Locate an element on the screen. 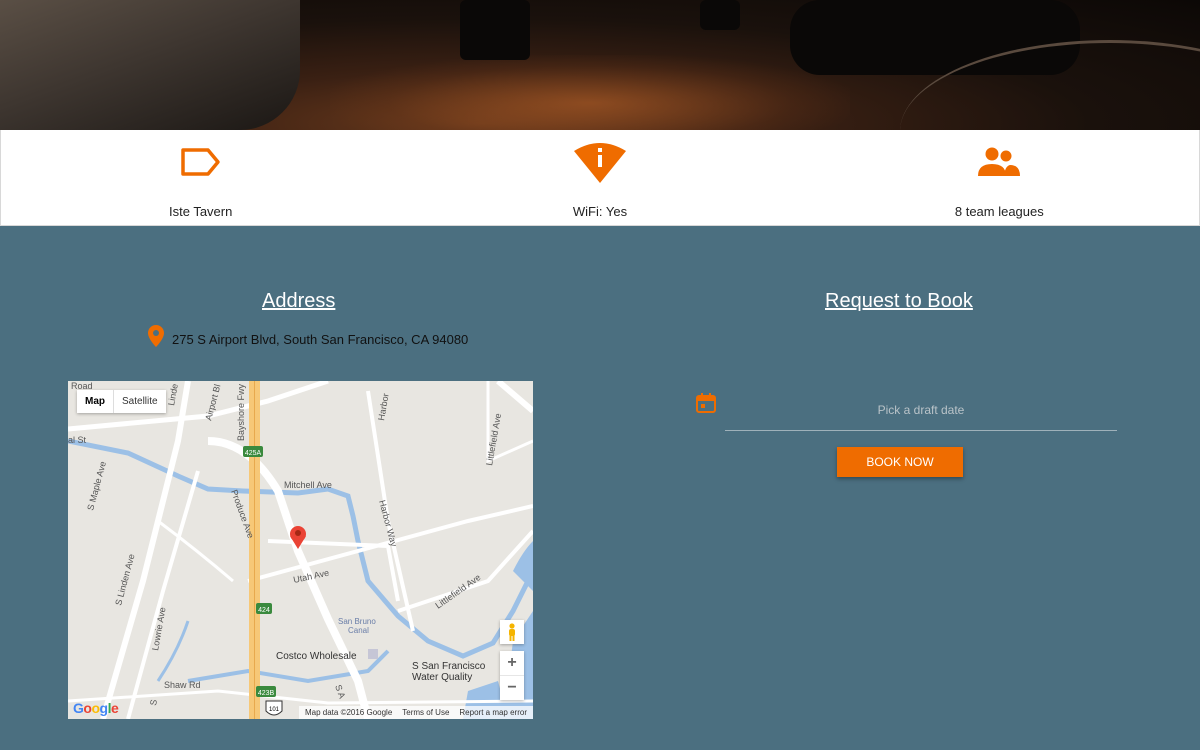 The height and width of the screenshot is (750, 1200). location-pin-icon is located at coordinates (156, 336).